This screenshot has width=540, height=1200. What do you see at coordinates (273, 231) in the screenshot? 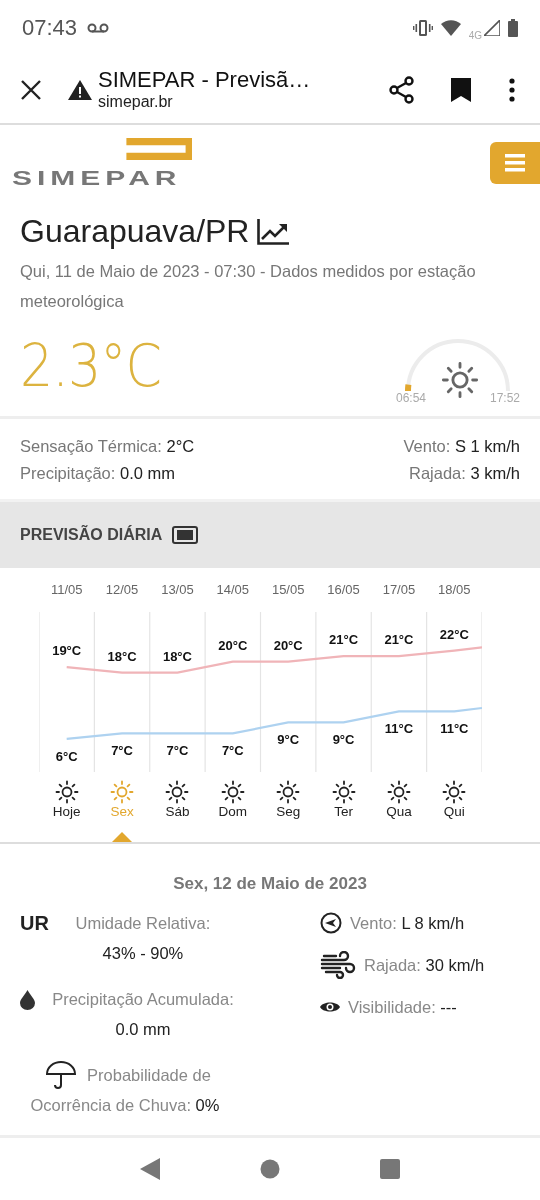
I see `chart-icon` at bounding box center [273, 231].